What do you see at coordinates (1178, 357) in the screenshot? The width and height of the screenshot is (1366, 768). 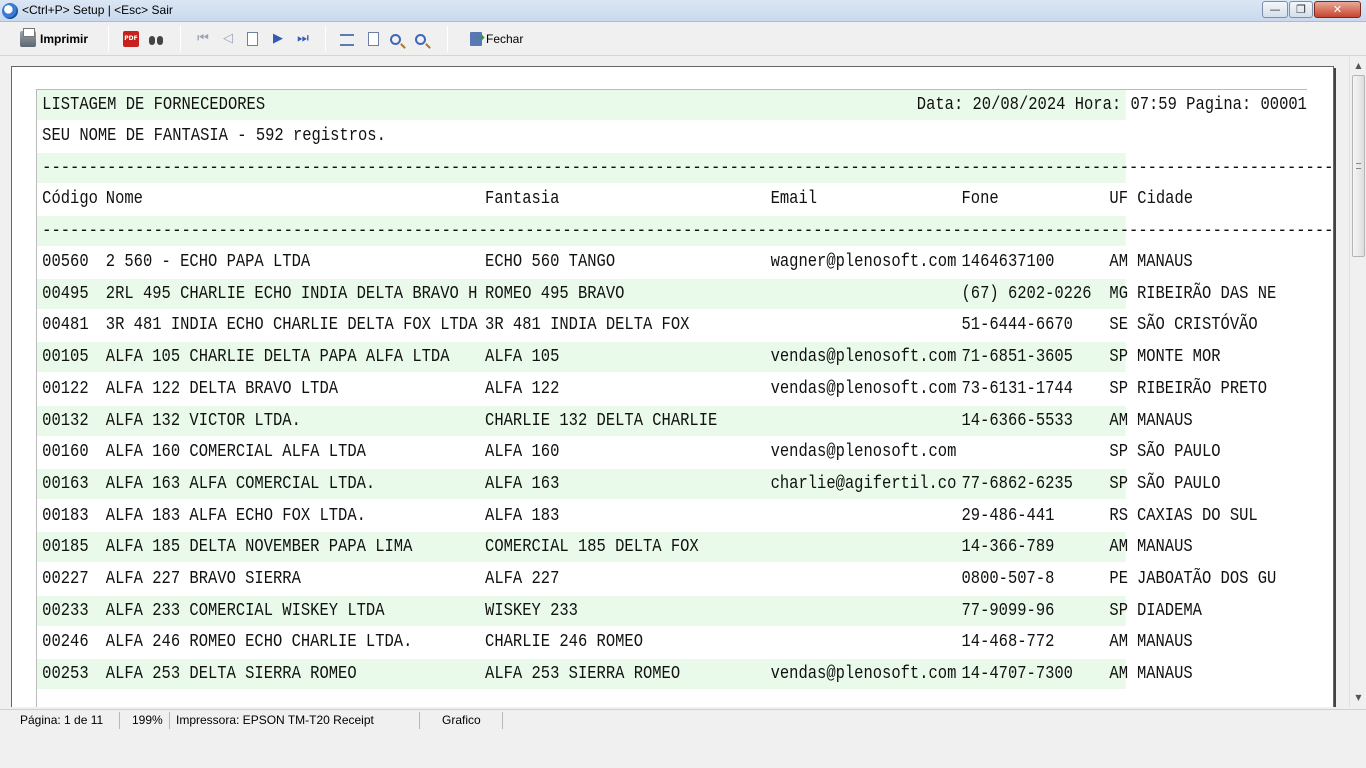 I see `cell-city: MONTE MOR` at bounding box center [1178, 357].